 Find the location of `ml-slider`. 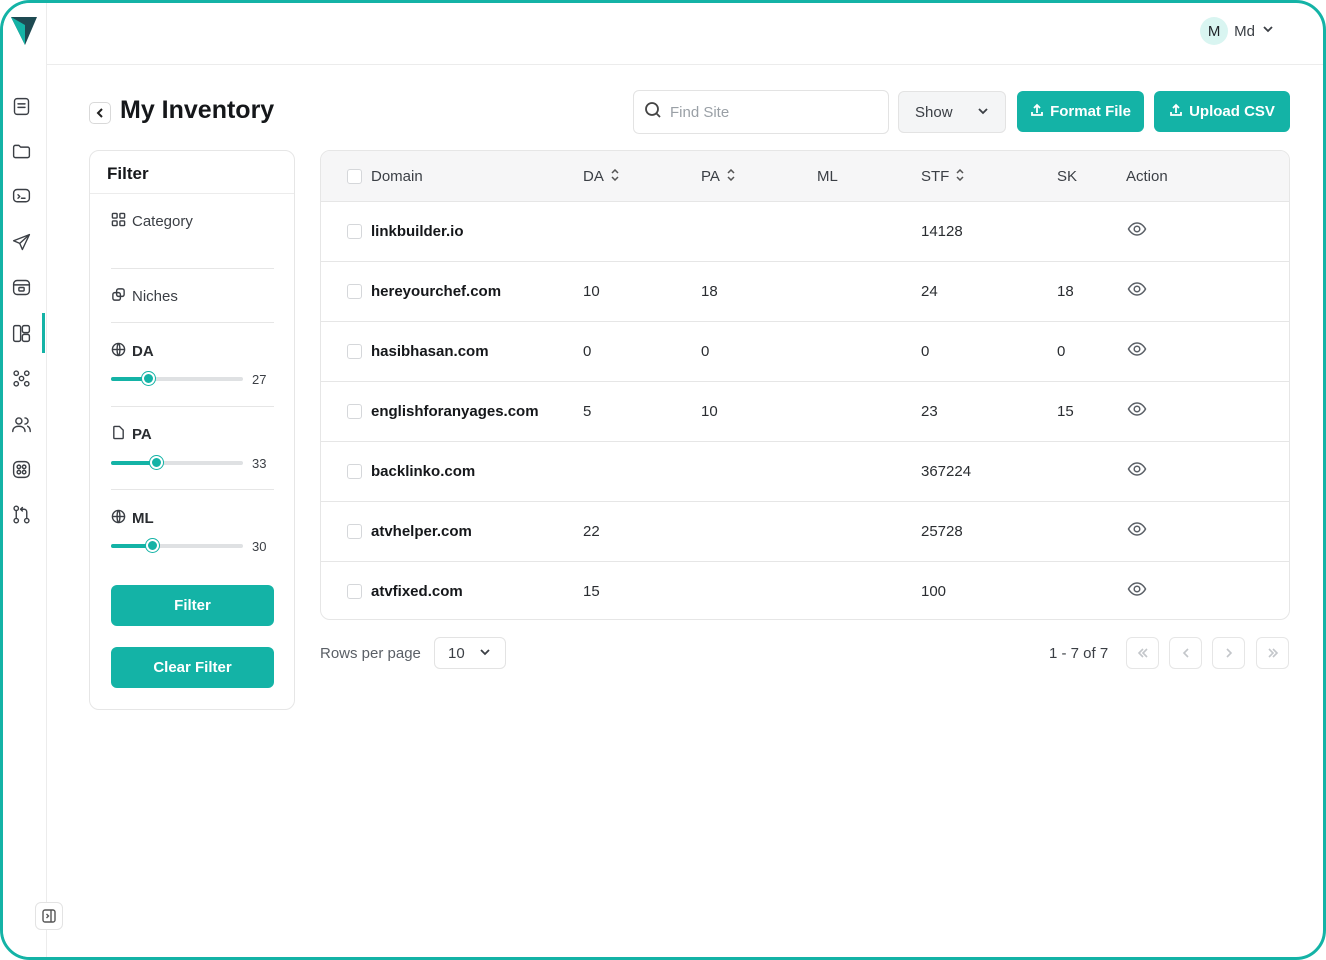

ml-slider is located at coordinates (177, 545).